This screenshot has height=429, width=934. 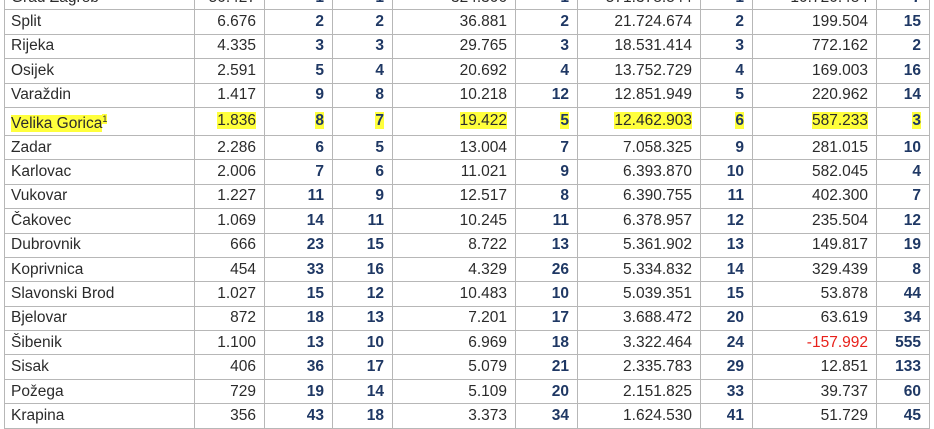 What do you see at coordinates (63, 293) in the screenshot?
I see `city-name-cell-text: Slavonski Brod` at bounding box center [63, 293].